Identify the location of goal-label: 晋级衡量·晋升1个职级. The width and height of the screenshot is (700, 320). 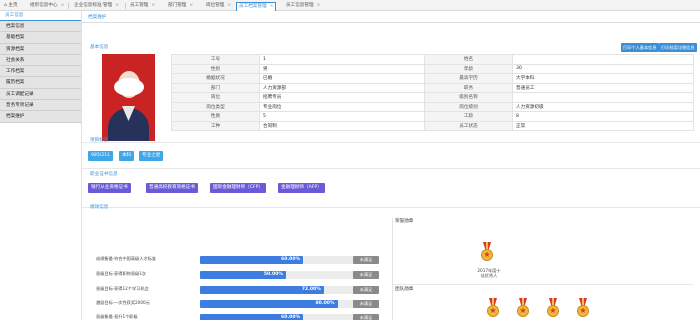
(117, 316).